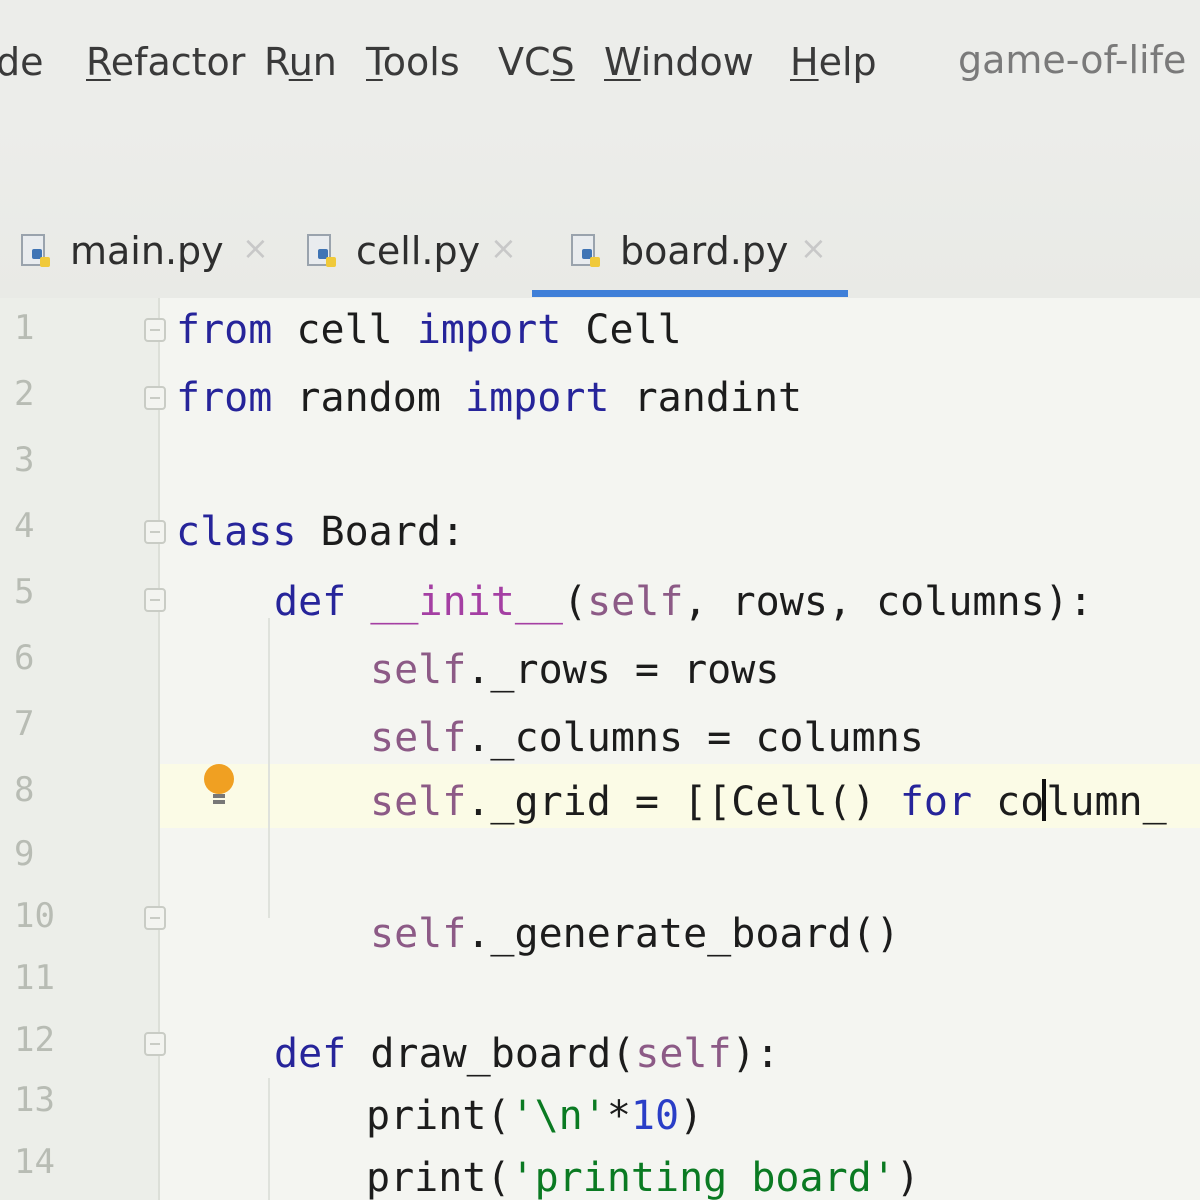 The image size is (1200, 1200). Describe the element at coordinates (418, 251) in the screenshot. I see `tab-label: cell.py` at that location.